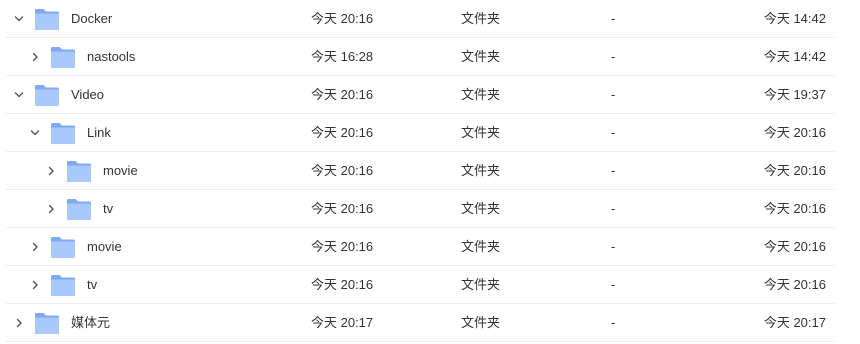  I want to click on tree-row: nastools 今天 16:28 文件夹 - 今天 14:42, so click(430, 57).